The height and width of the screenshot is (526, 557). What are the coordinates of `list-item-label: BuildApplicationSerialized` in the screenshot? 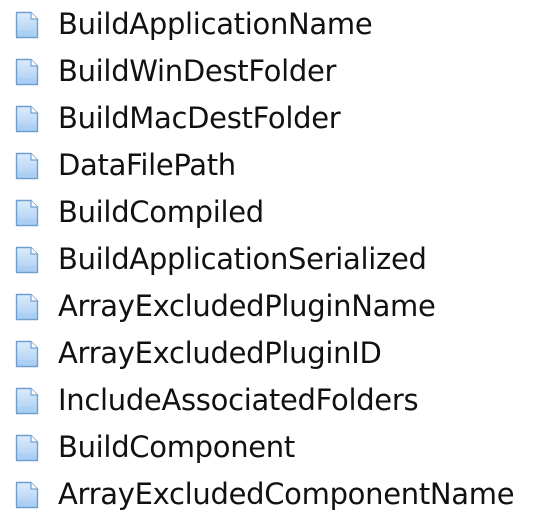 It's located at (242, 259).